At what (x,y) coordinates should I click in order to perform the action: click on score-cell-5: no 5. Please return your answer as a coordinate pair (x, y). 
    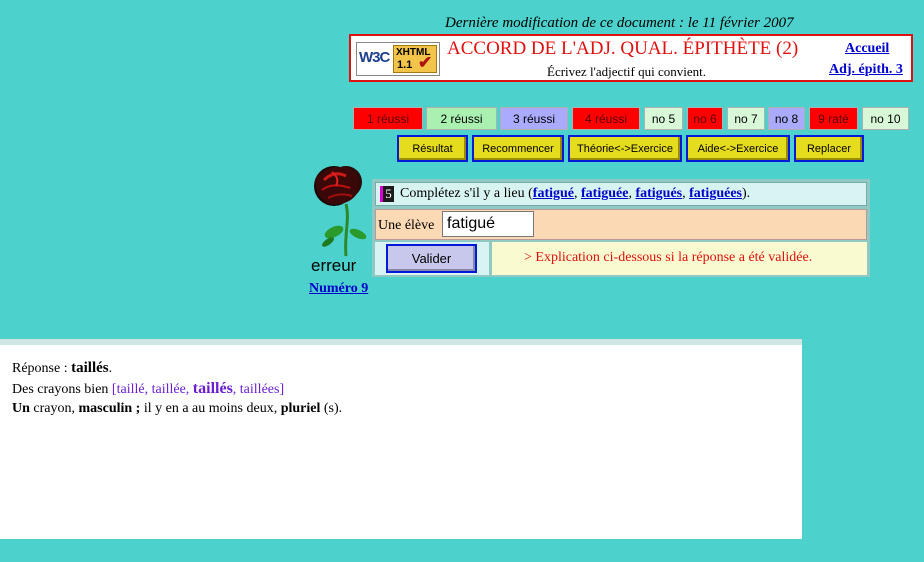
    Looking at the image, I should click on (663, 118).